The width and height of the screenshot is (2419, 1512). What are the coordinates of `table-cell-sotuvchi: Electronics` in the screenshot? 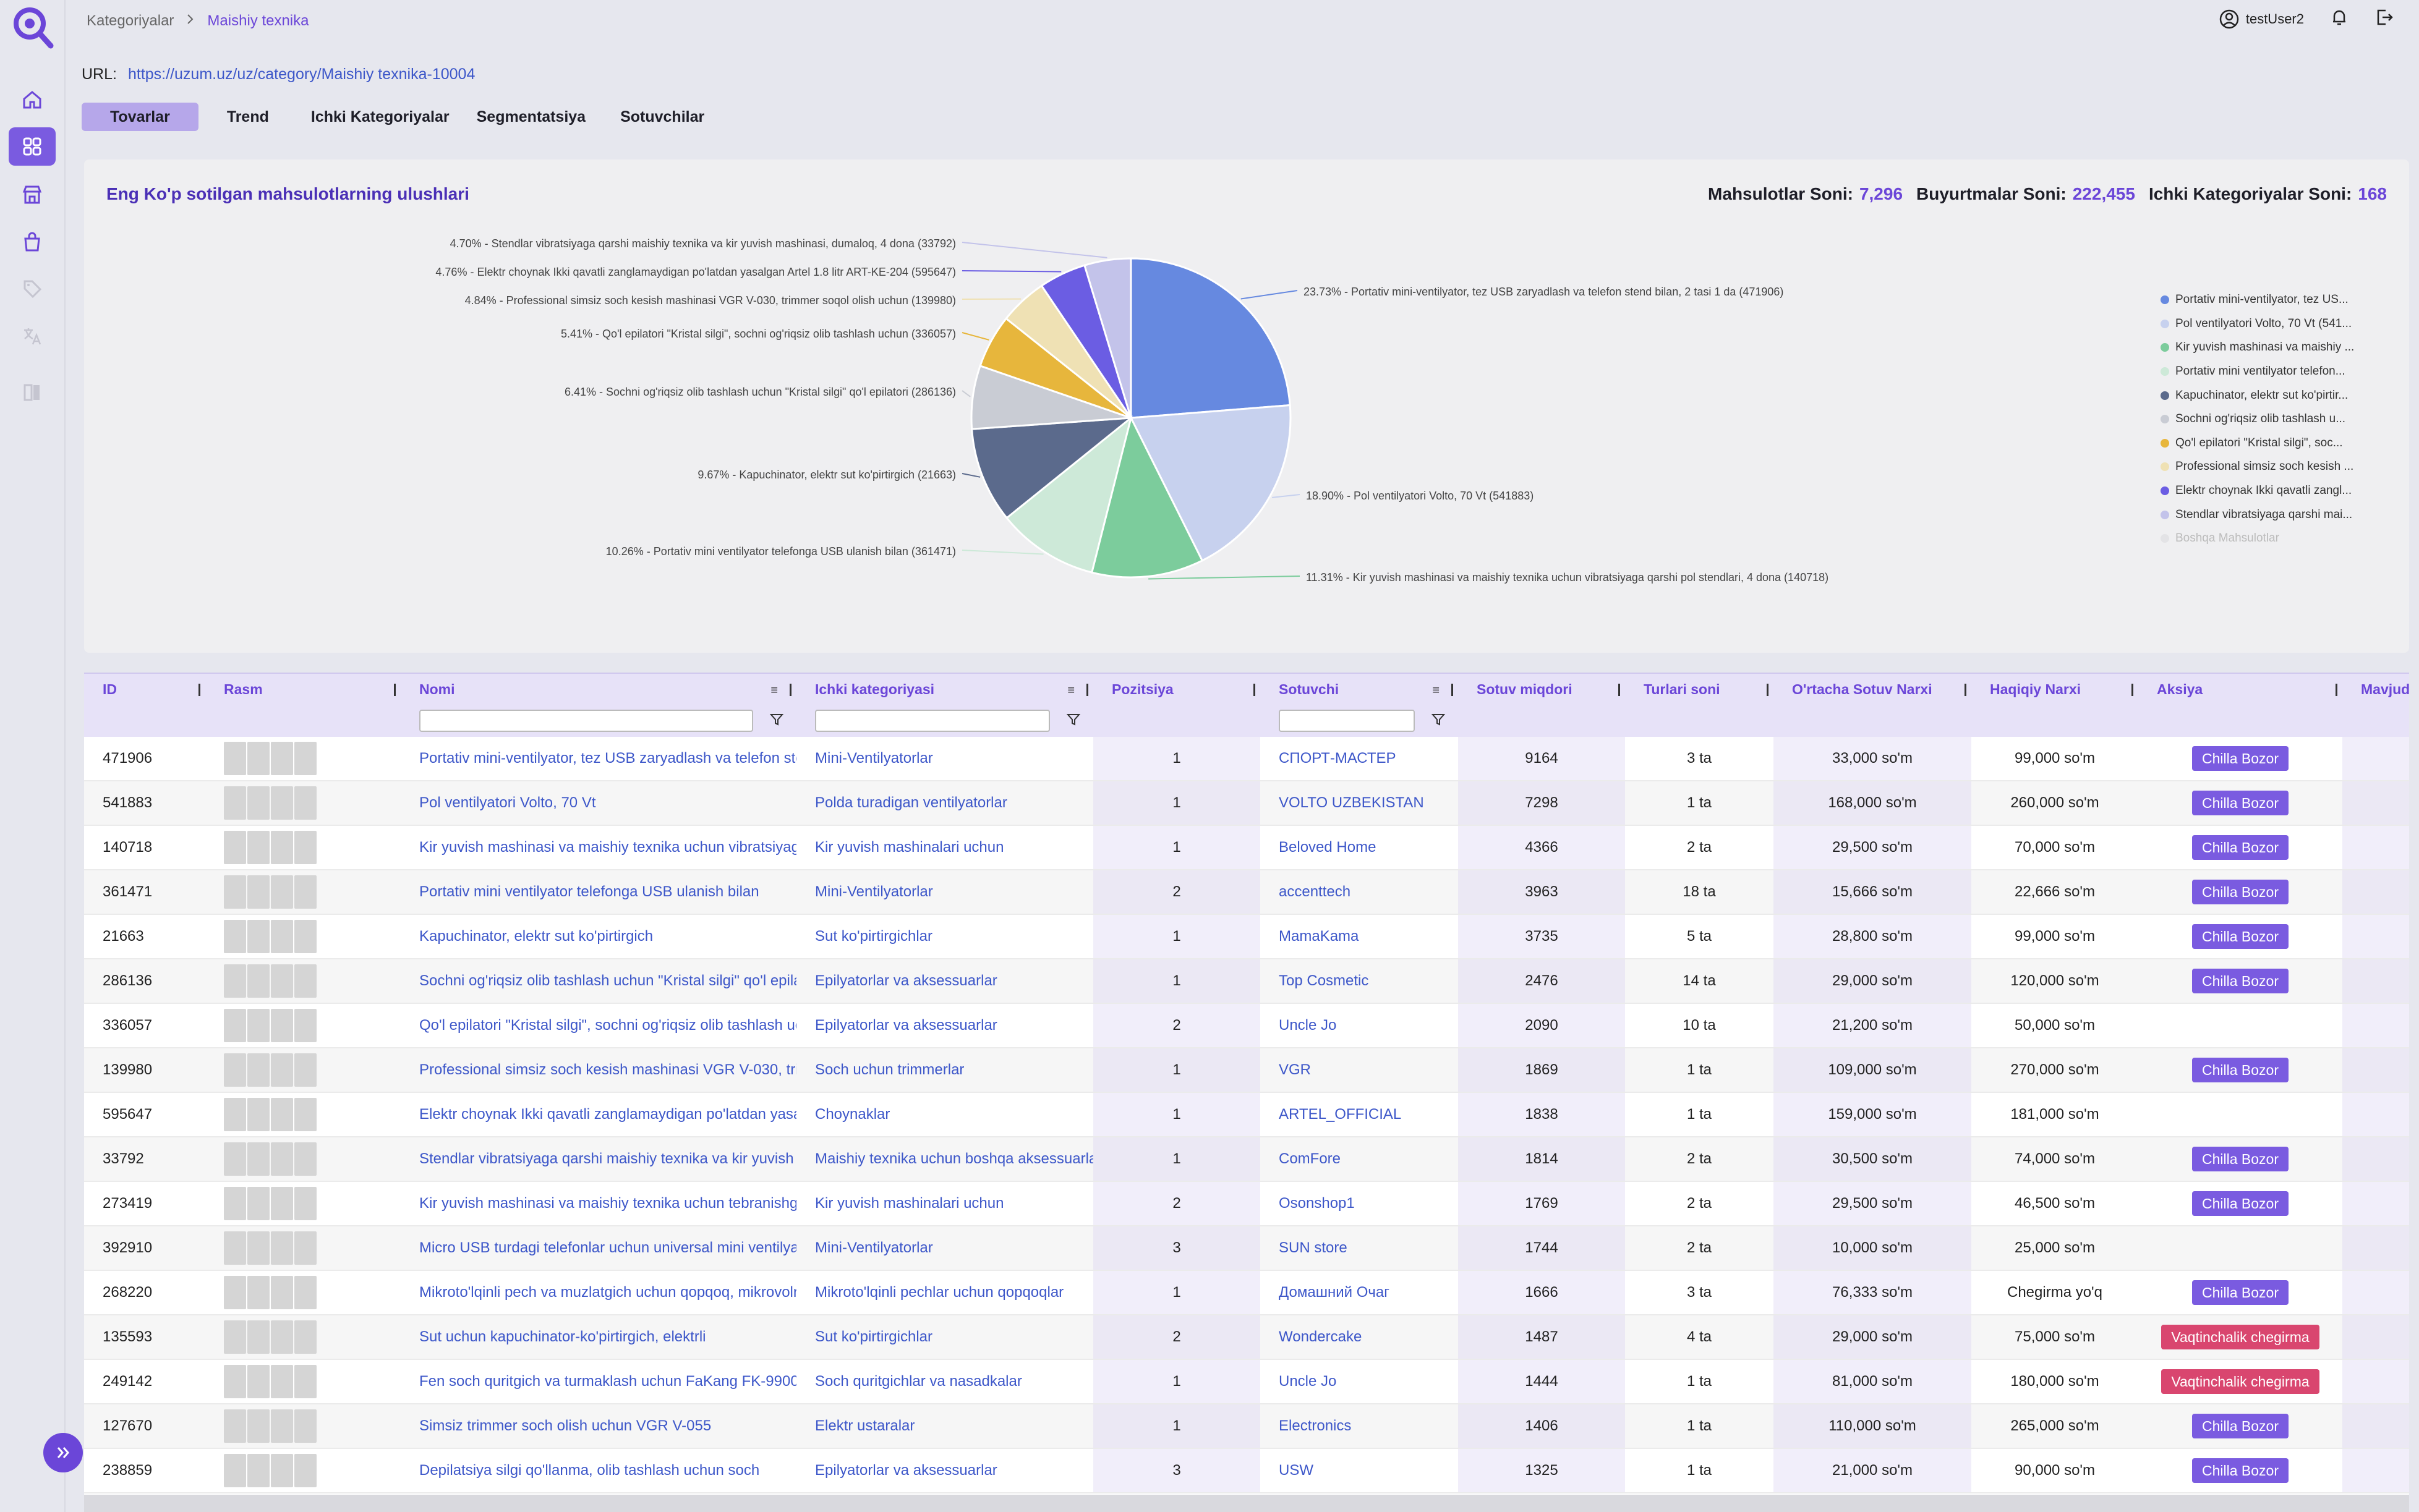 It's located at (1359, 1426).